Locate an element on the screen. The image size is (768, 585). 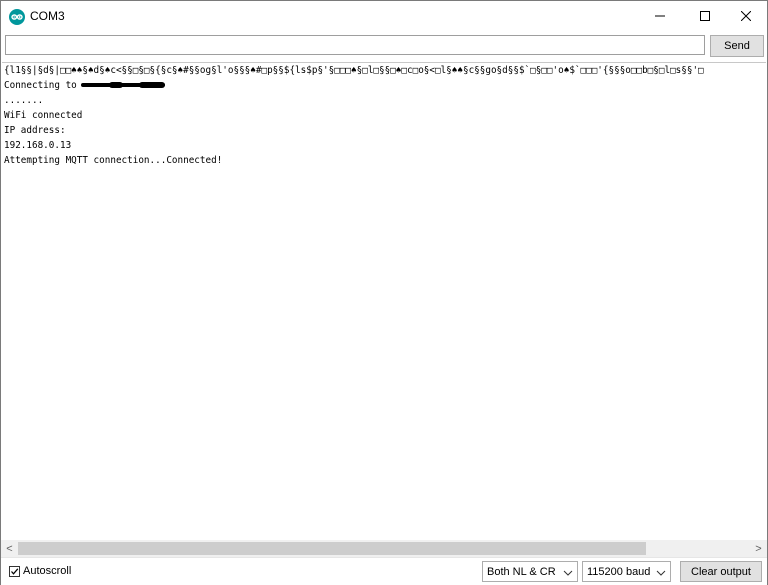
window-title: COM3 is located at coordinates (47, 16).